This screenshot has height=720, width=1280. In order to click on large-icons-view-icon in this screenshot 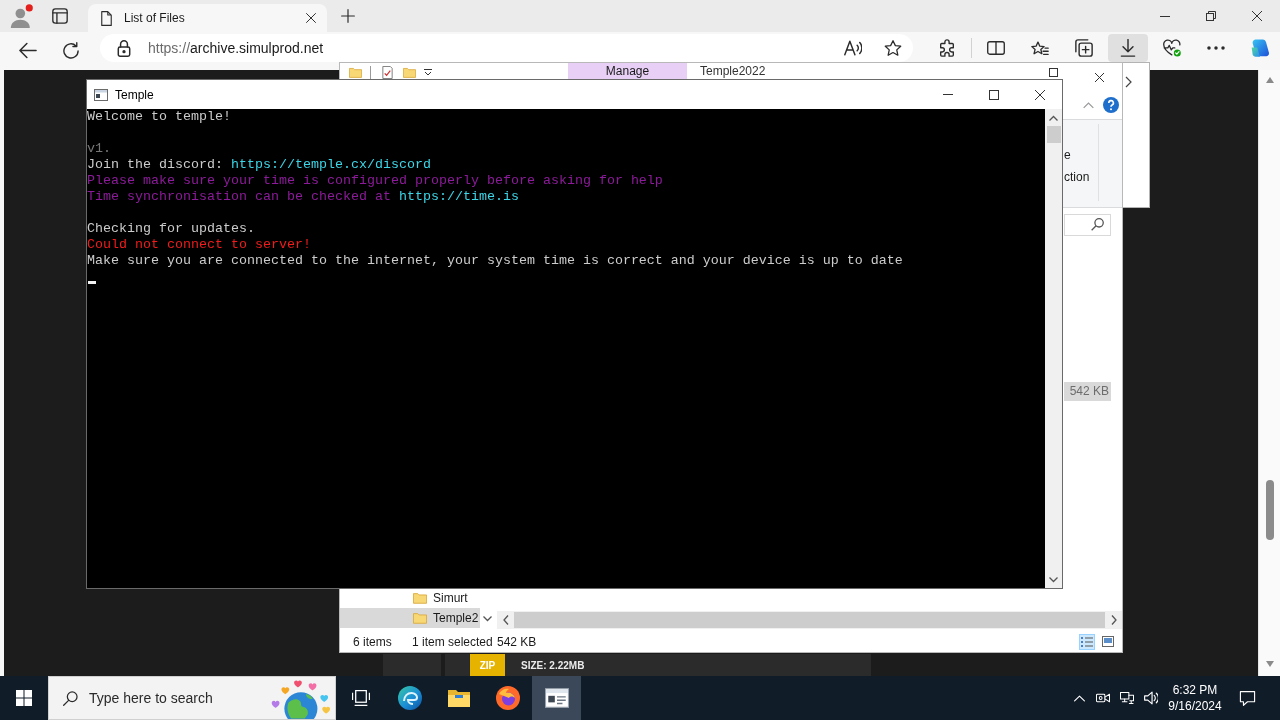, I will do `click(1108, 641)`.